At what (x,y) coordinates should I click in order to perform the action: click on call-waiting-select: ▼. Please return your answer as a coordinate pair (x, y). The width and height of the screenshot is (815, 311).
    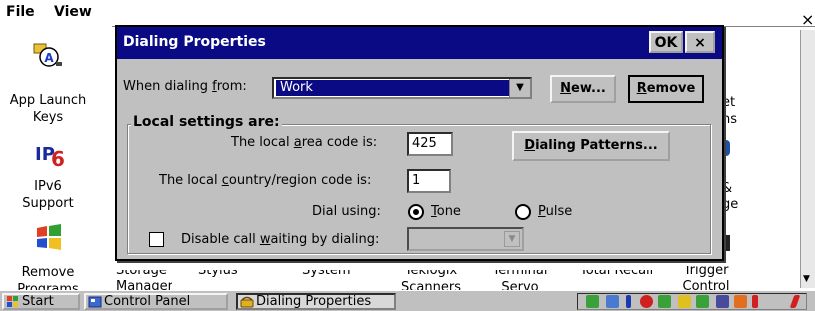
    Looking at the image, I should click on (465, 239).